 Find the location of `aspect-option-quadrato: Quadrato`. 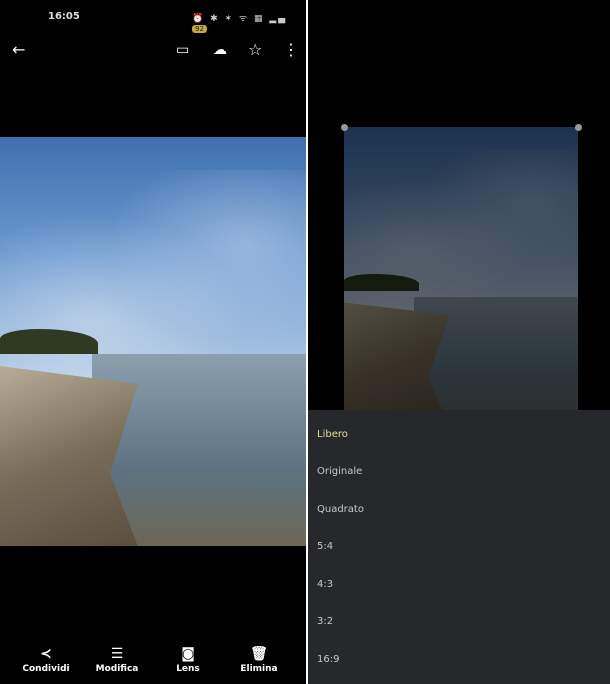

aspect-option-quadrato: Quadrato is located at coordinates (340, 509).